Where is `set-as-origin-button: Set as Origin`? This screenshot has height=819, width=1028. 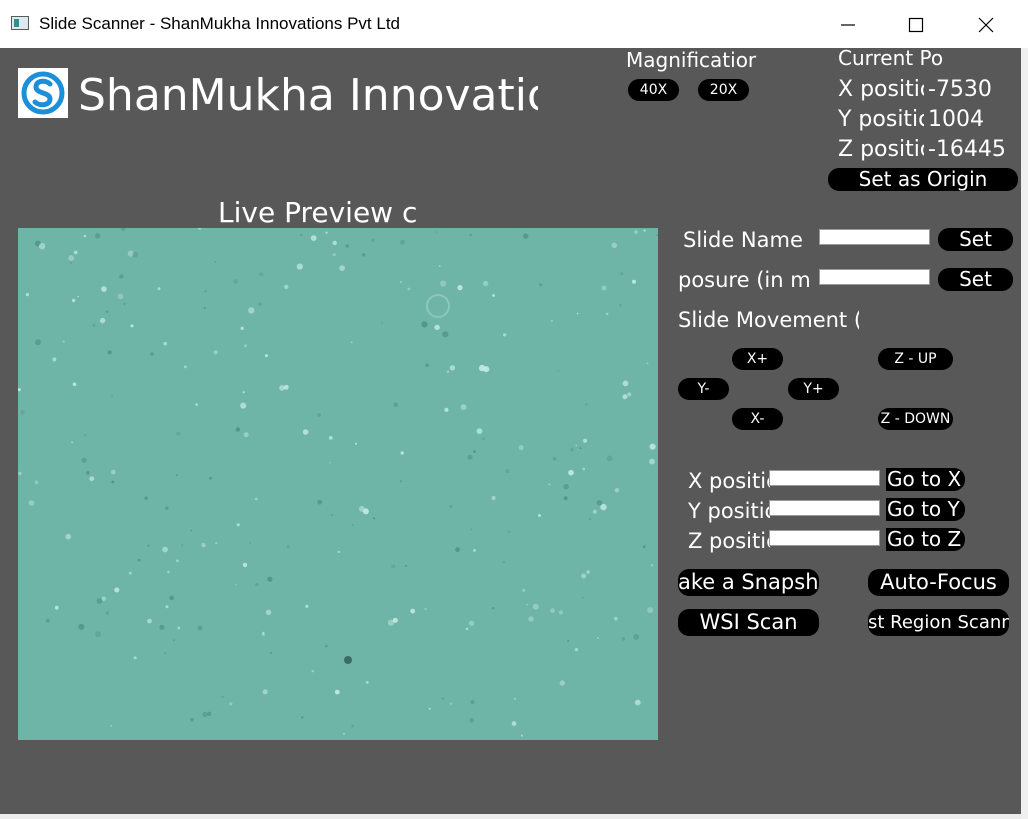
set-as-origin-button: Set as Origin is located at coordinates (923, 179).